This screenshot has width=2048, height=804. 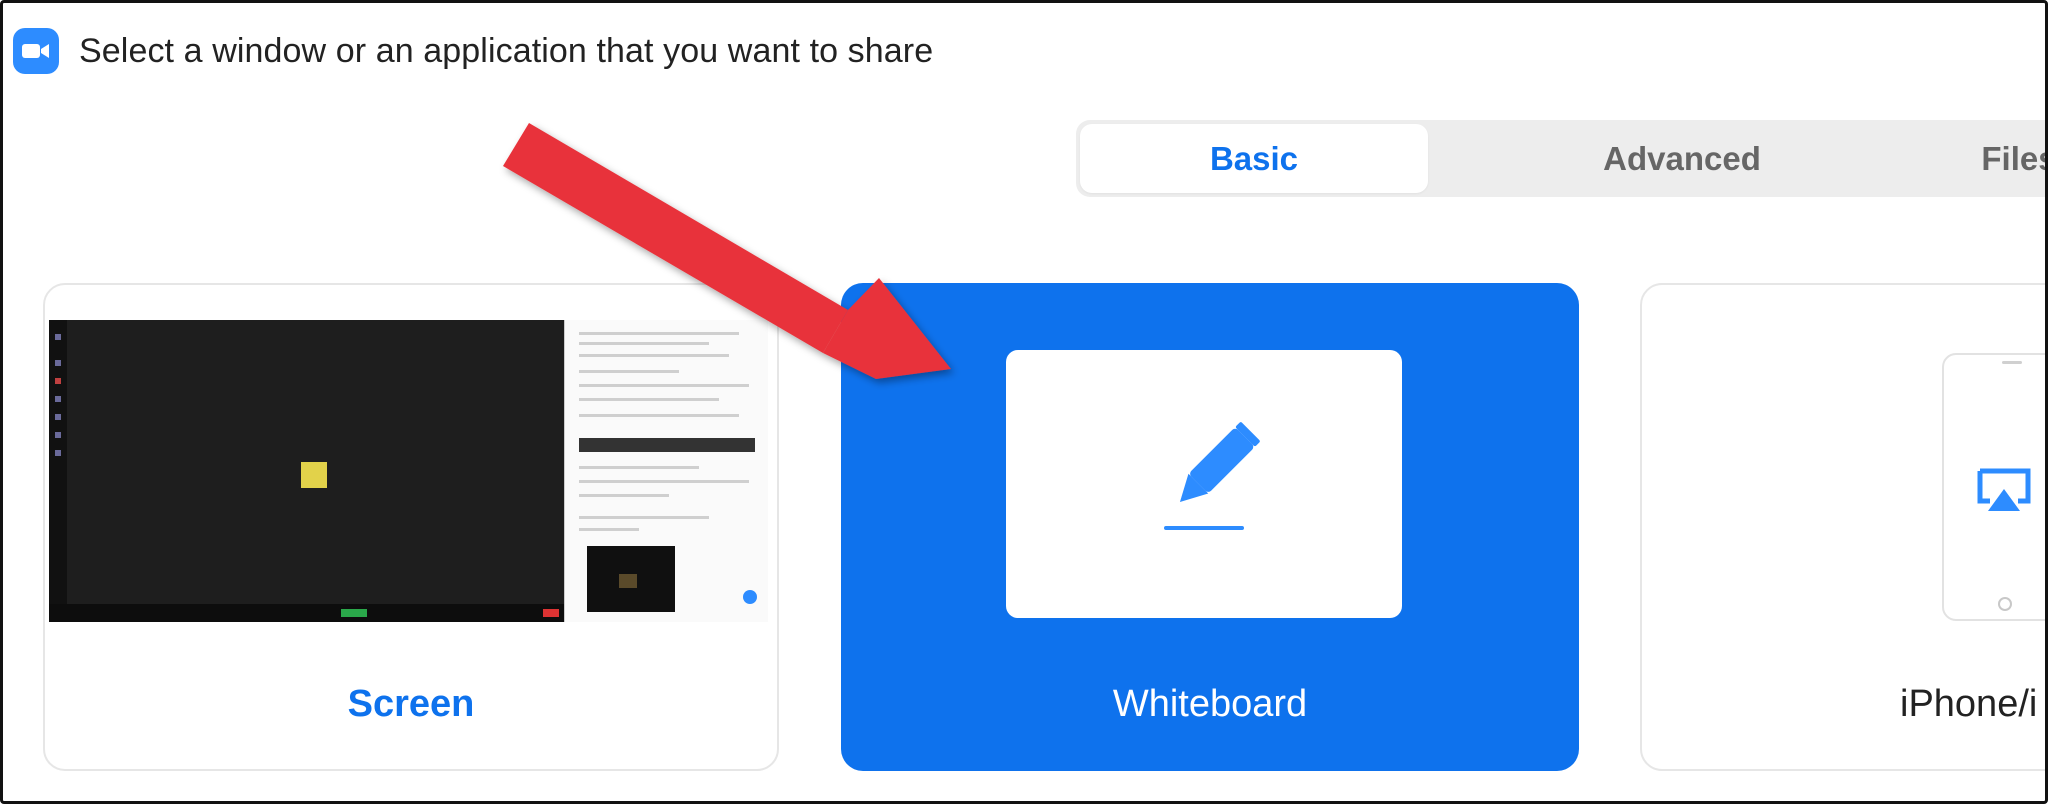 I want to click on share-tabs: Basic Advanced Files, so click(x=1560, y=158).